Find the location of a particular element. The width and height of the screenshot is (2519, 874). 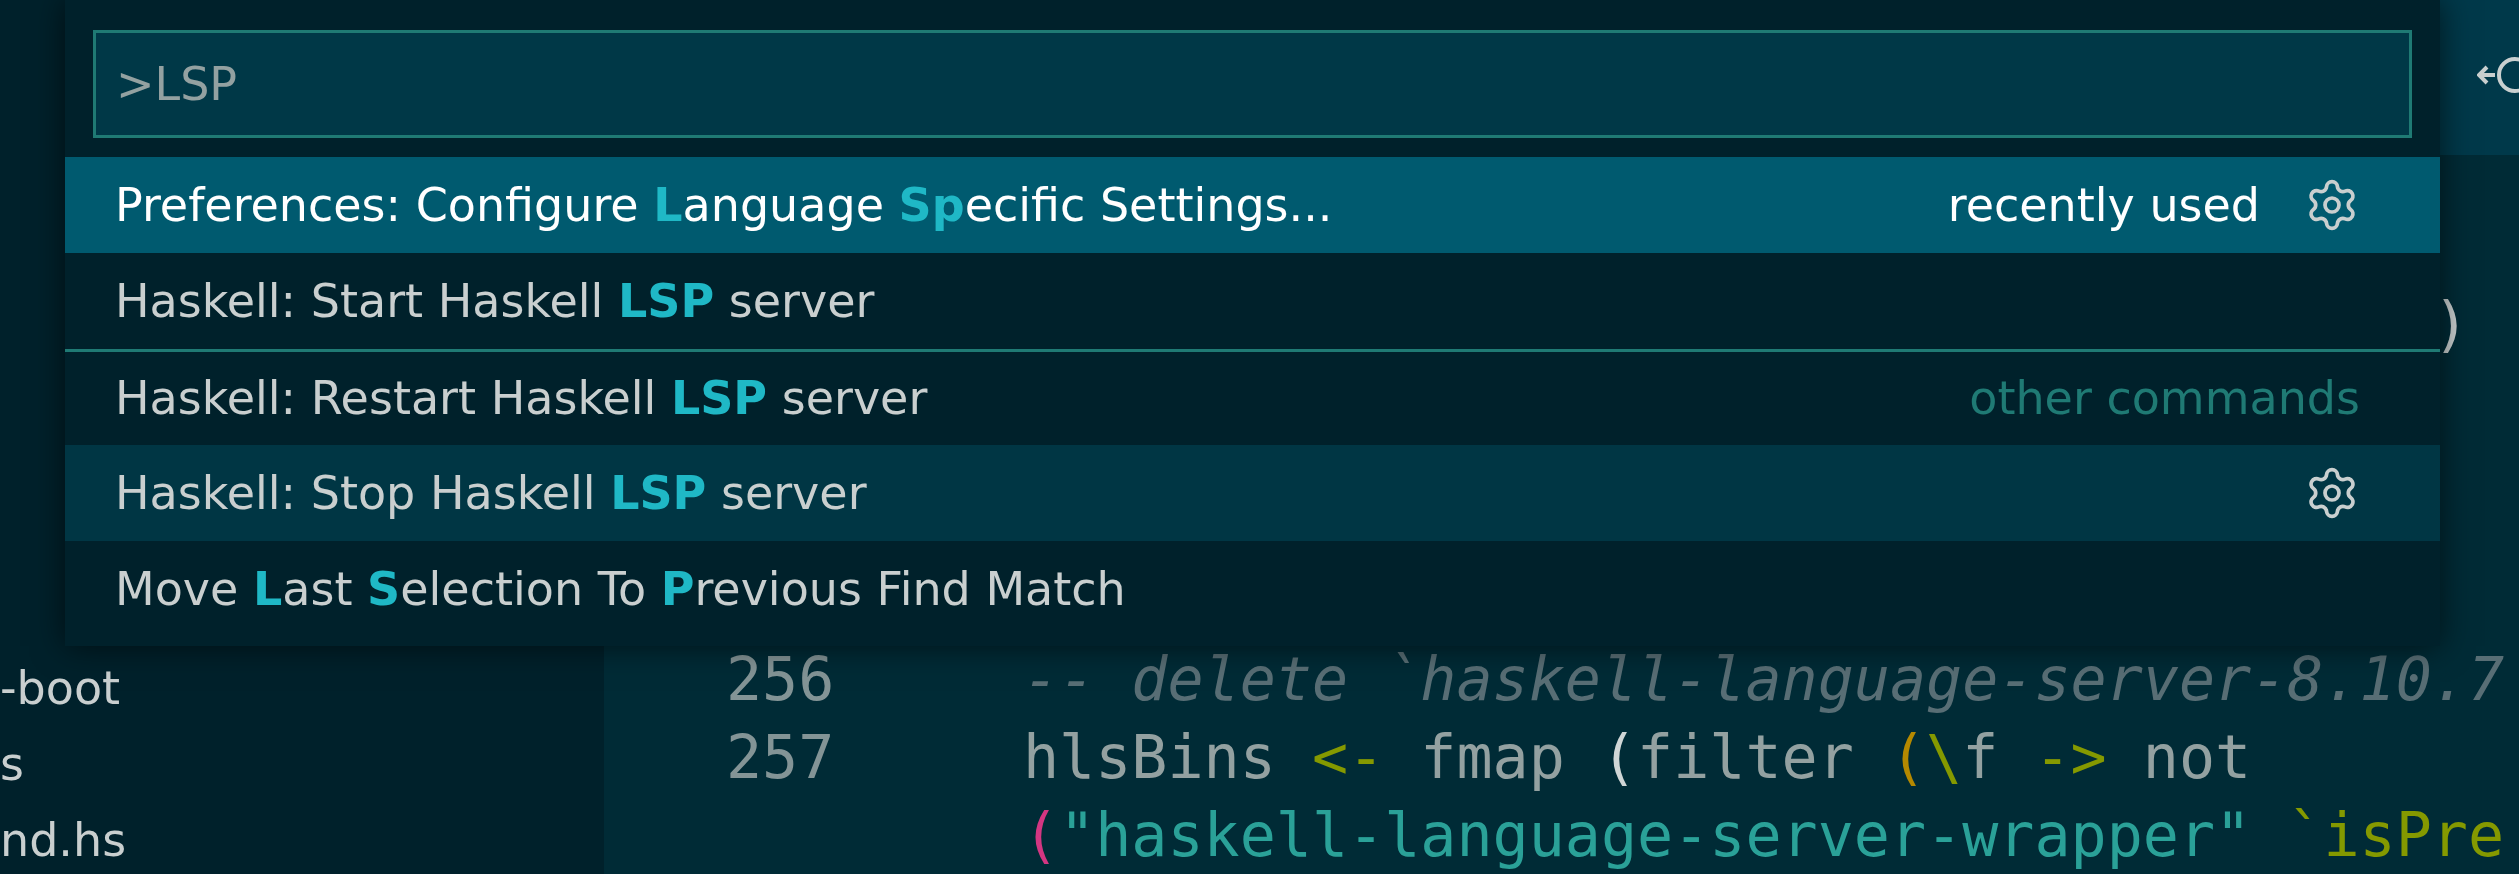

command-input: >LSP is located at coordinates (1252, 84).